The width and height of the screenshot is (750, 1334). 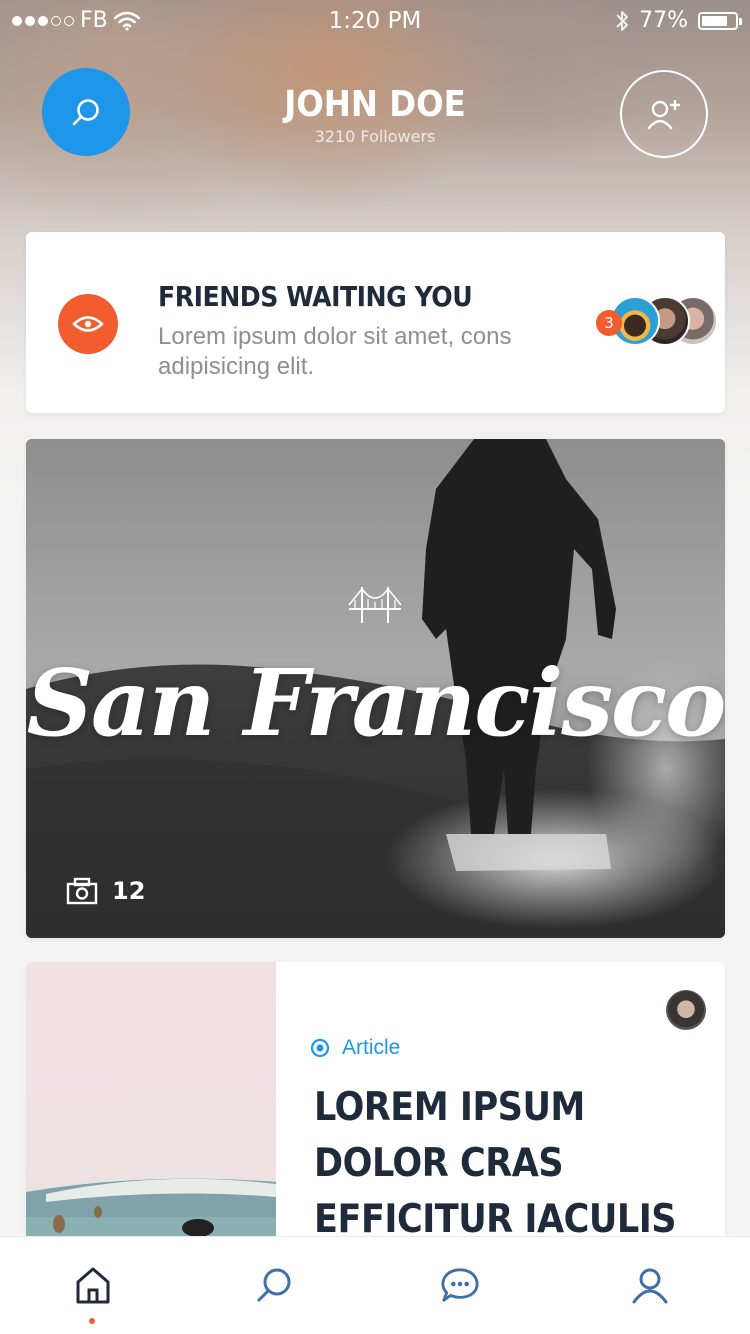 I want to click on status-right: 77%, so click(x=678, y=20).